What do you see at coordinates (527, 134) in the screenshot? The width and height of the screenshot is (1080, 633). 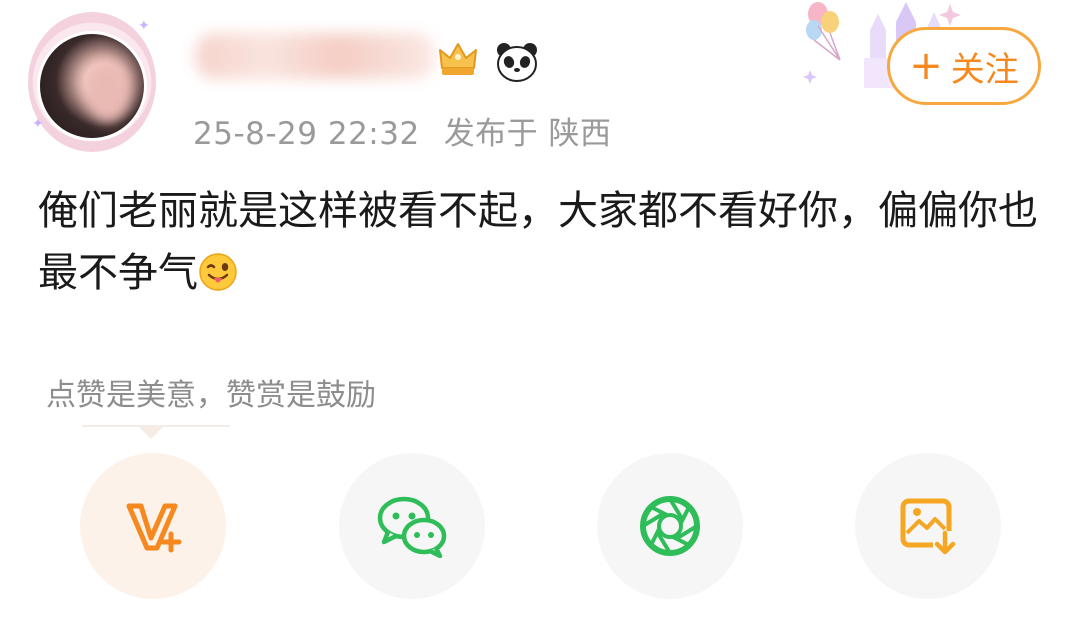 I see `post-location: 发布于 陕西` at bounding box center [527, 134].